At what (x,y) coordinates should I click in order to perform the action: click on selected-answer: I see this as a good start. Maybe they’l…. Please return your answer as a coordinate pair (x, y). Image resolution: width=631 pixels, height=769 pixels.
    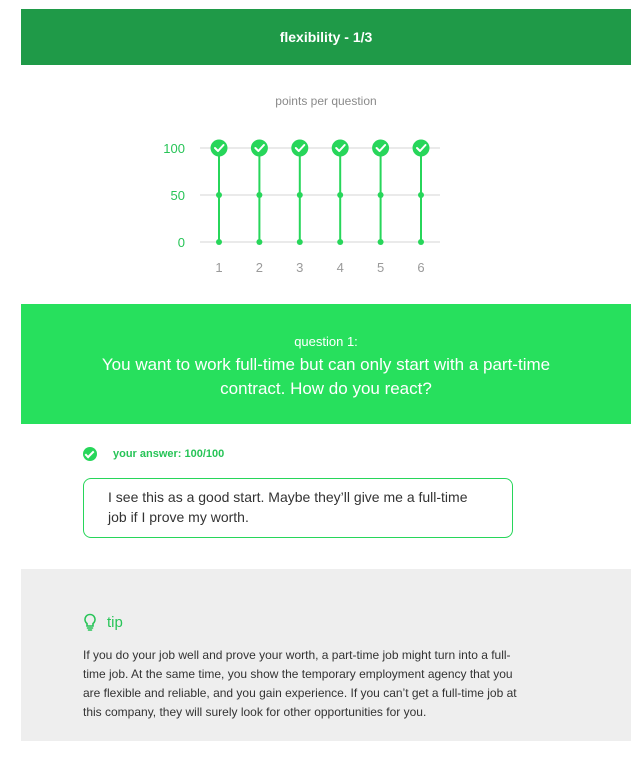
    Looking at the image, I should click on (298, 508).